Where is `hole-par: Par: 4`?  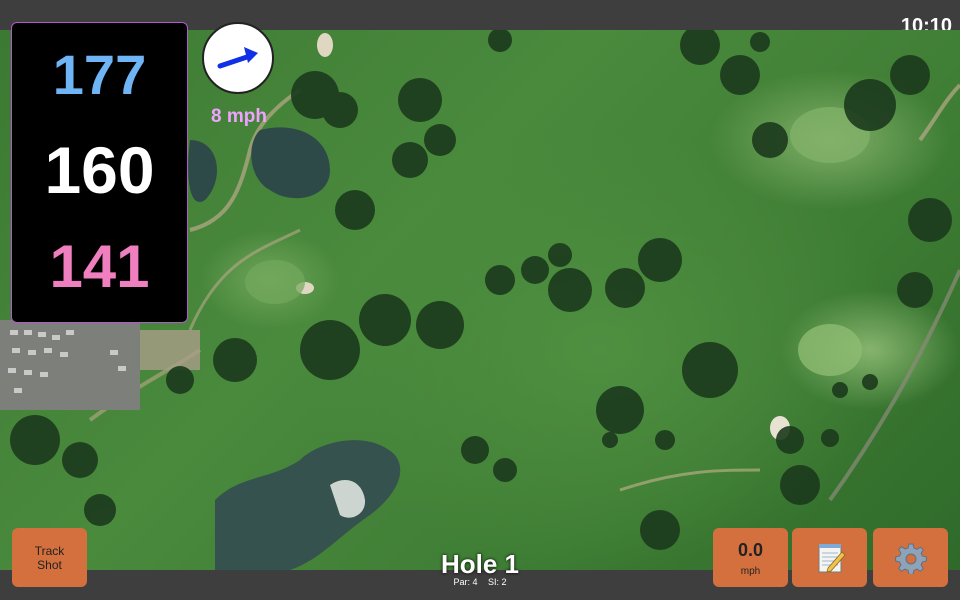 hole-par: Par: 4 is located at coordinates (465, 582).